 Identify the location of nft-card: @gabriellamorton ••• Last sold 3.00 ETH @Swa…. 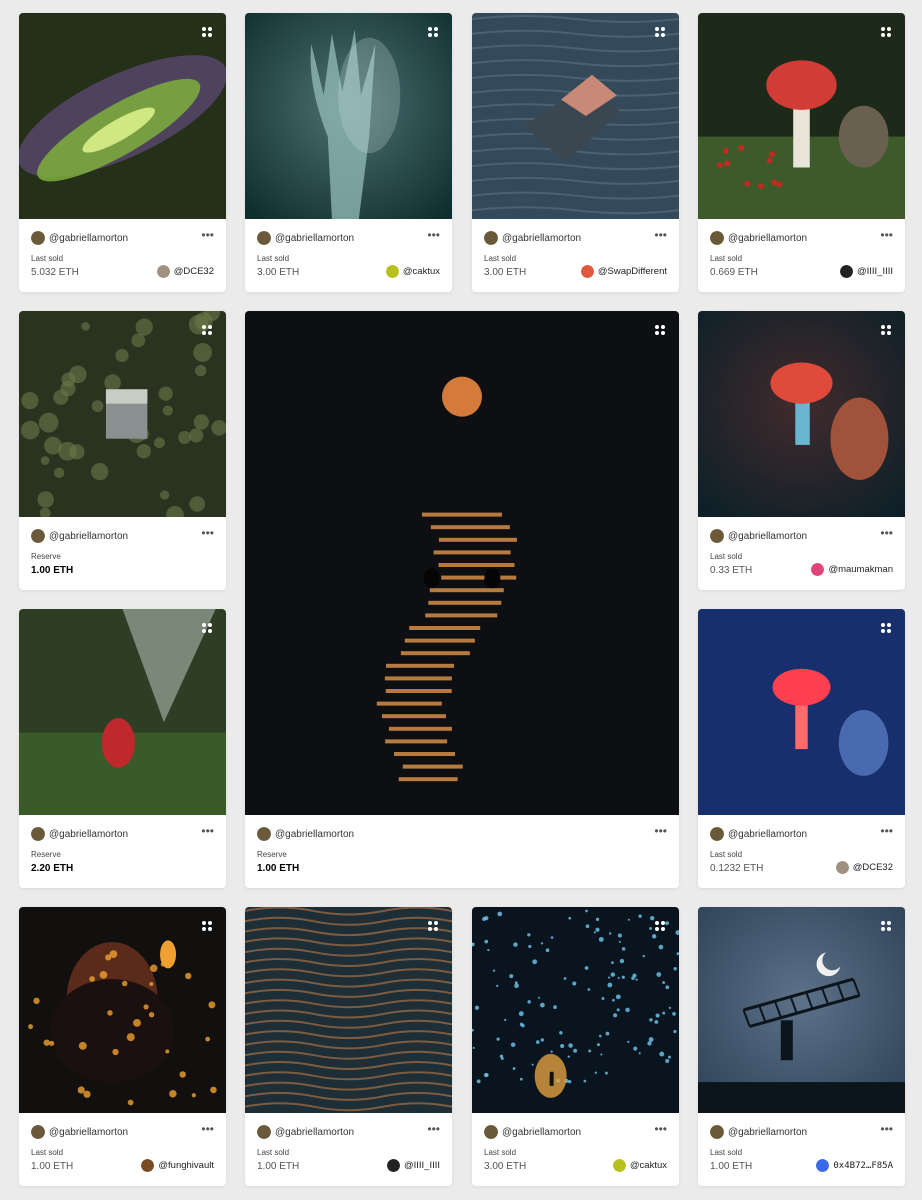
(575, 152).